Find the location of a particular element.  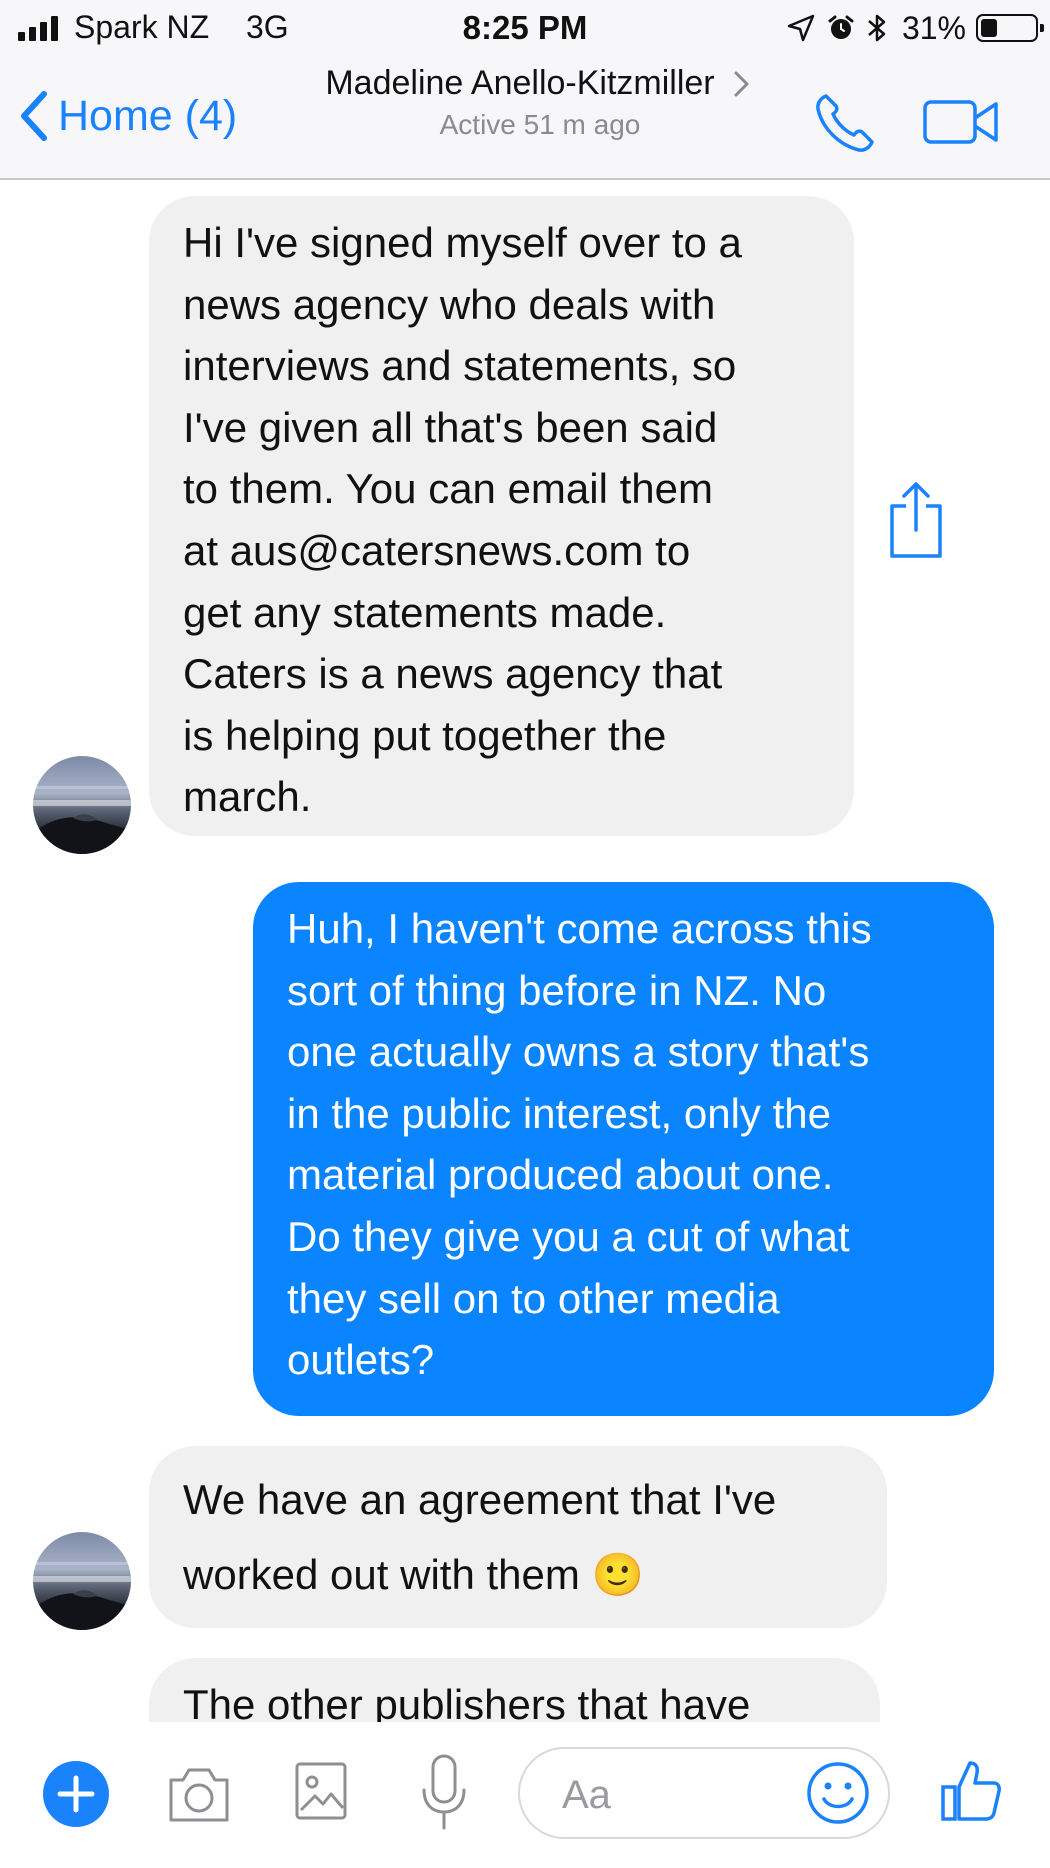

message-line: Hi I've signed myself over to a is located at coordinates (462, 242).